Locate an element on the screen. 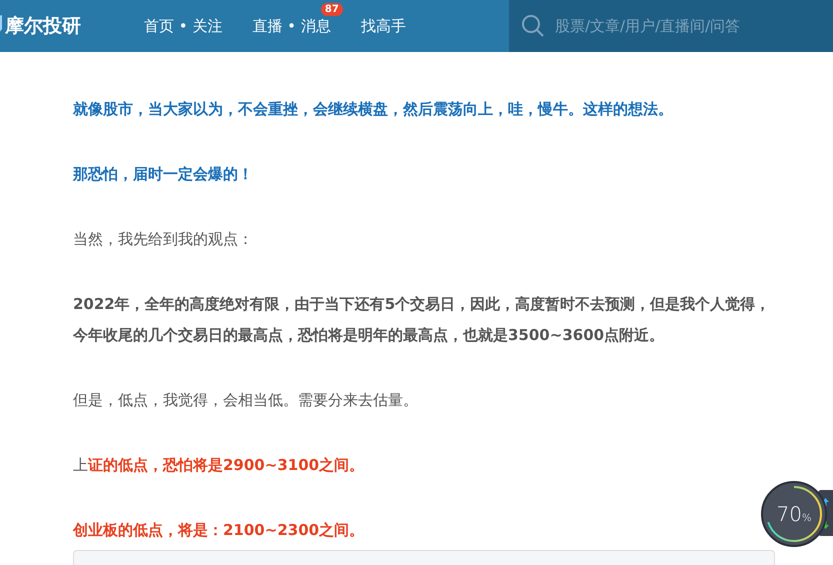  memory-gauge: 70% is located at coordinates (794, 514).